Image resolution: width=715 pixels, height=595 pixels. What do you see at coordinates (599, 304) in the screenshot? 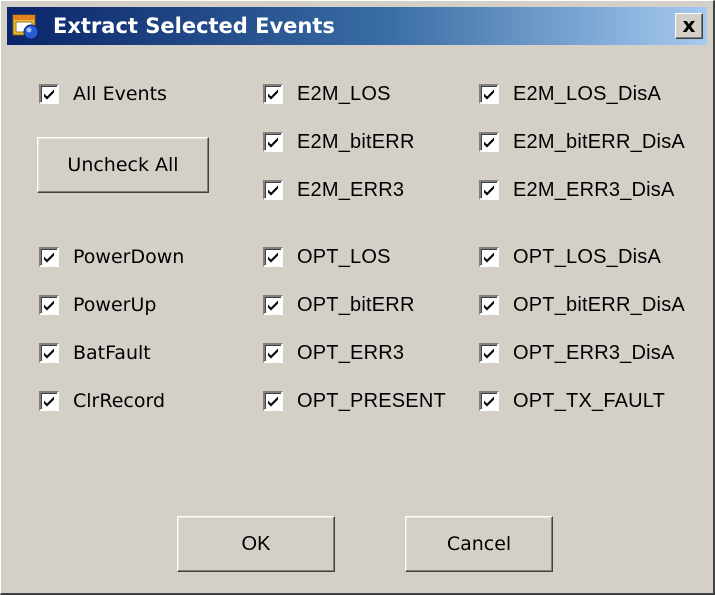
I see `checkbox-label: OPT_bitERR_DisA` at bounding box center [599, 304].